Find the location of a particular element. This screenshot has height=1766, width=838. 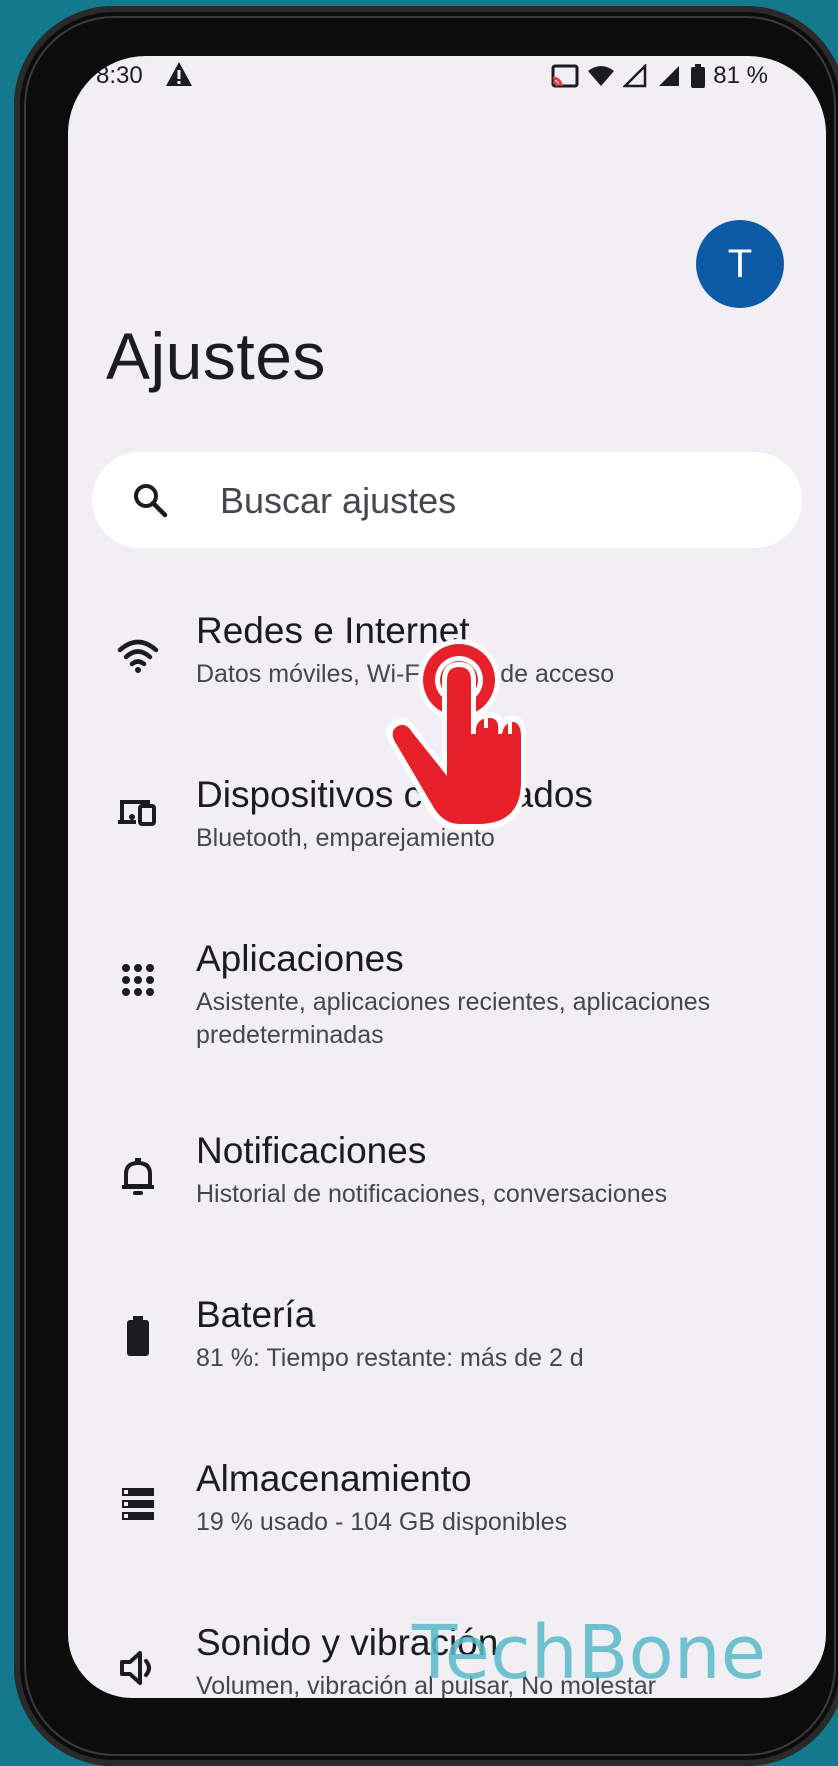

bell-icon is located at coordinates (138, 1176).